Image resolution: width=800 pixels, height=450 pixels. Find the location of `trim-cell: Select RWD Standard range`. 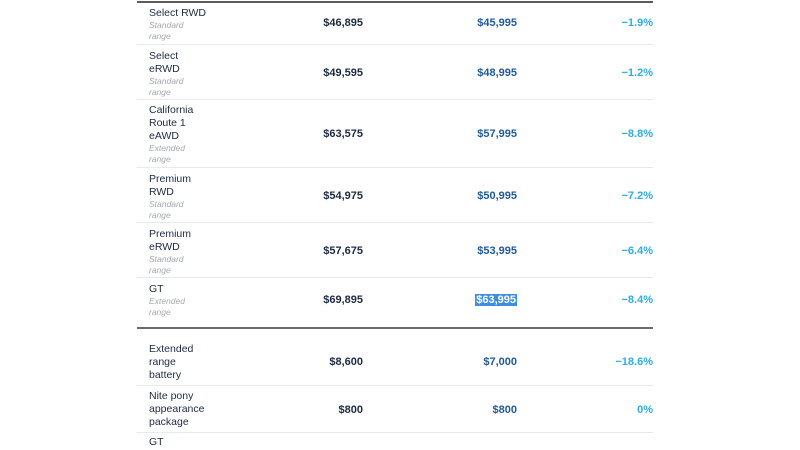

trim-cell: Select RWD Standard range is located at coordinates (185, 24).